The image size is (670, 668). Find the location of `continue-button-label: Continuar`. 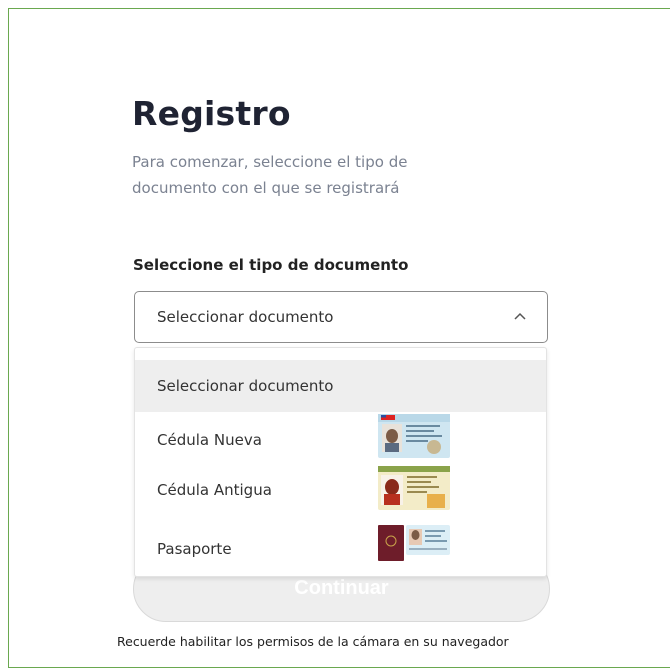

continue-button-label: Continuar is located at coordinates (341, 588).